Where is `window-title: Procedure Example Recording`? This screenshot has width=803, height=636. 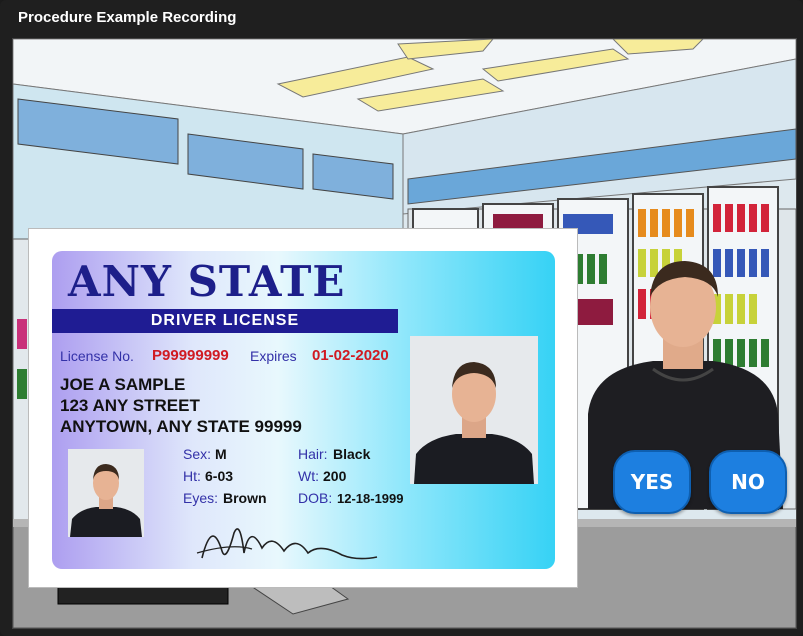 window-title: Procedure Example Recording is located at coordinates (127, 17).